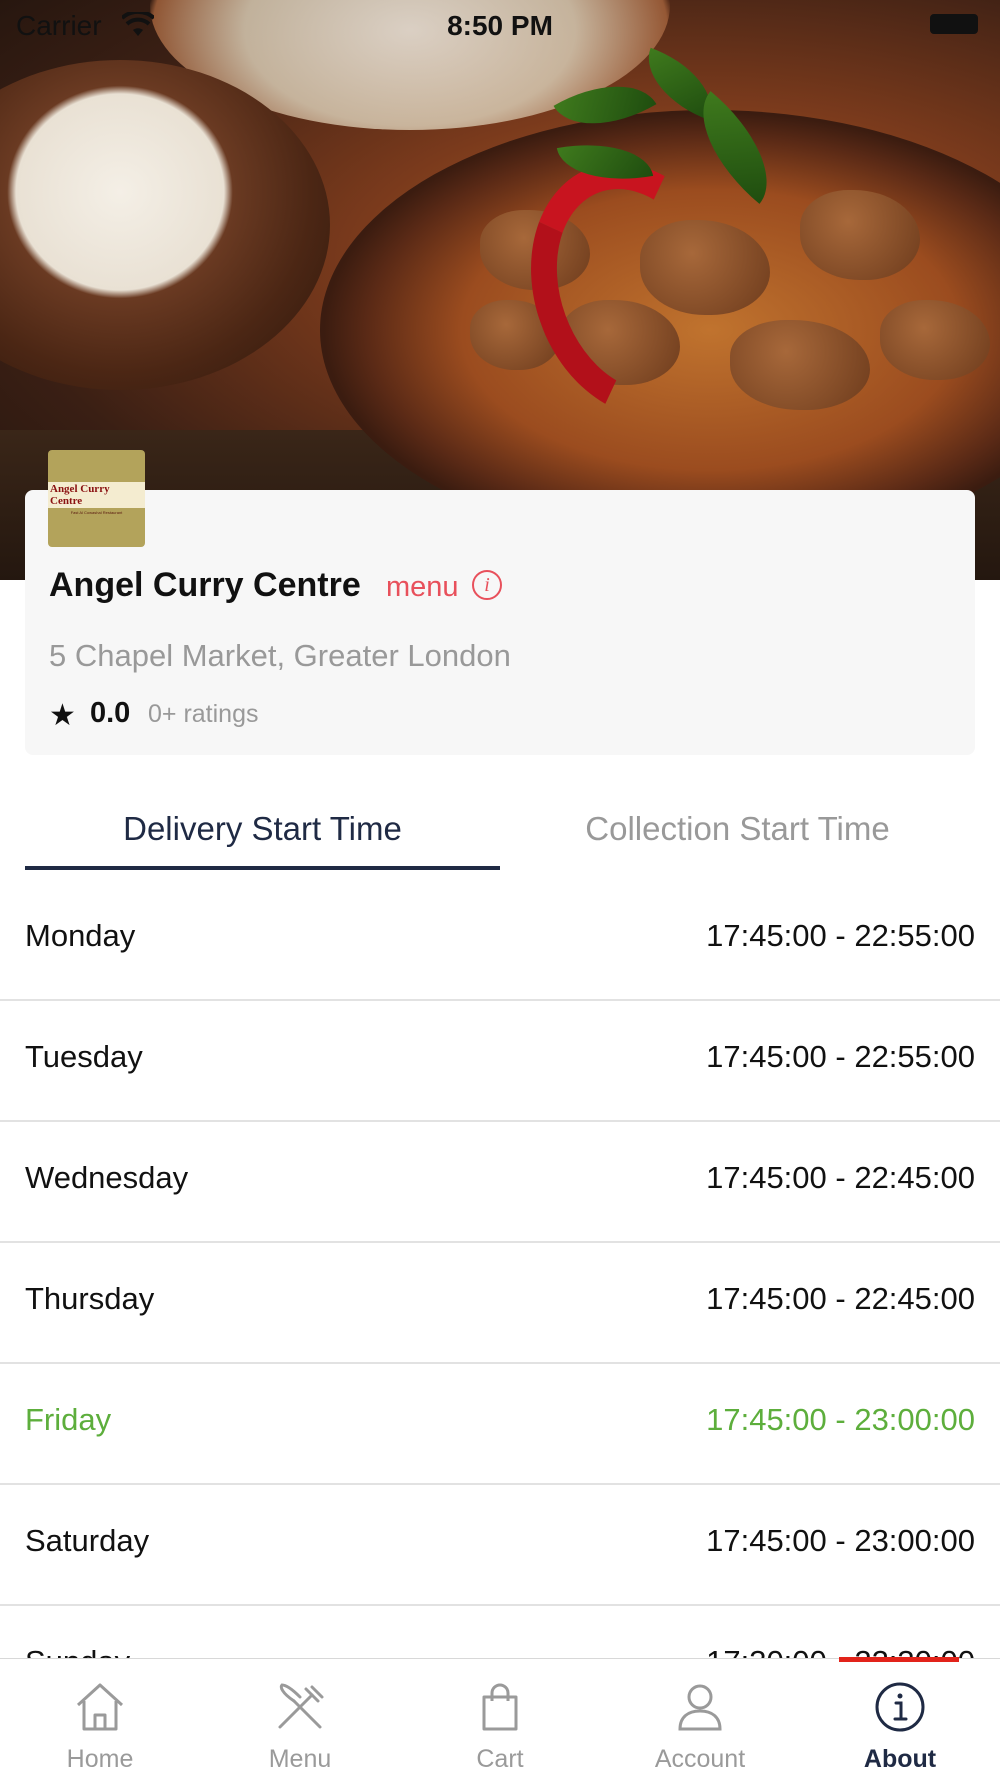 The height and width of the screenshot is (1778, 1000). Describe the element at coordinates (487, 585) in the screenshot. I see `info-icon: i` at that location.